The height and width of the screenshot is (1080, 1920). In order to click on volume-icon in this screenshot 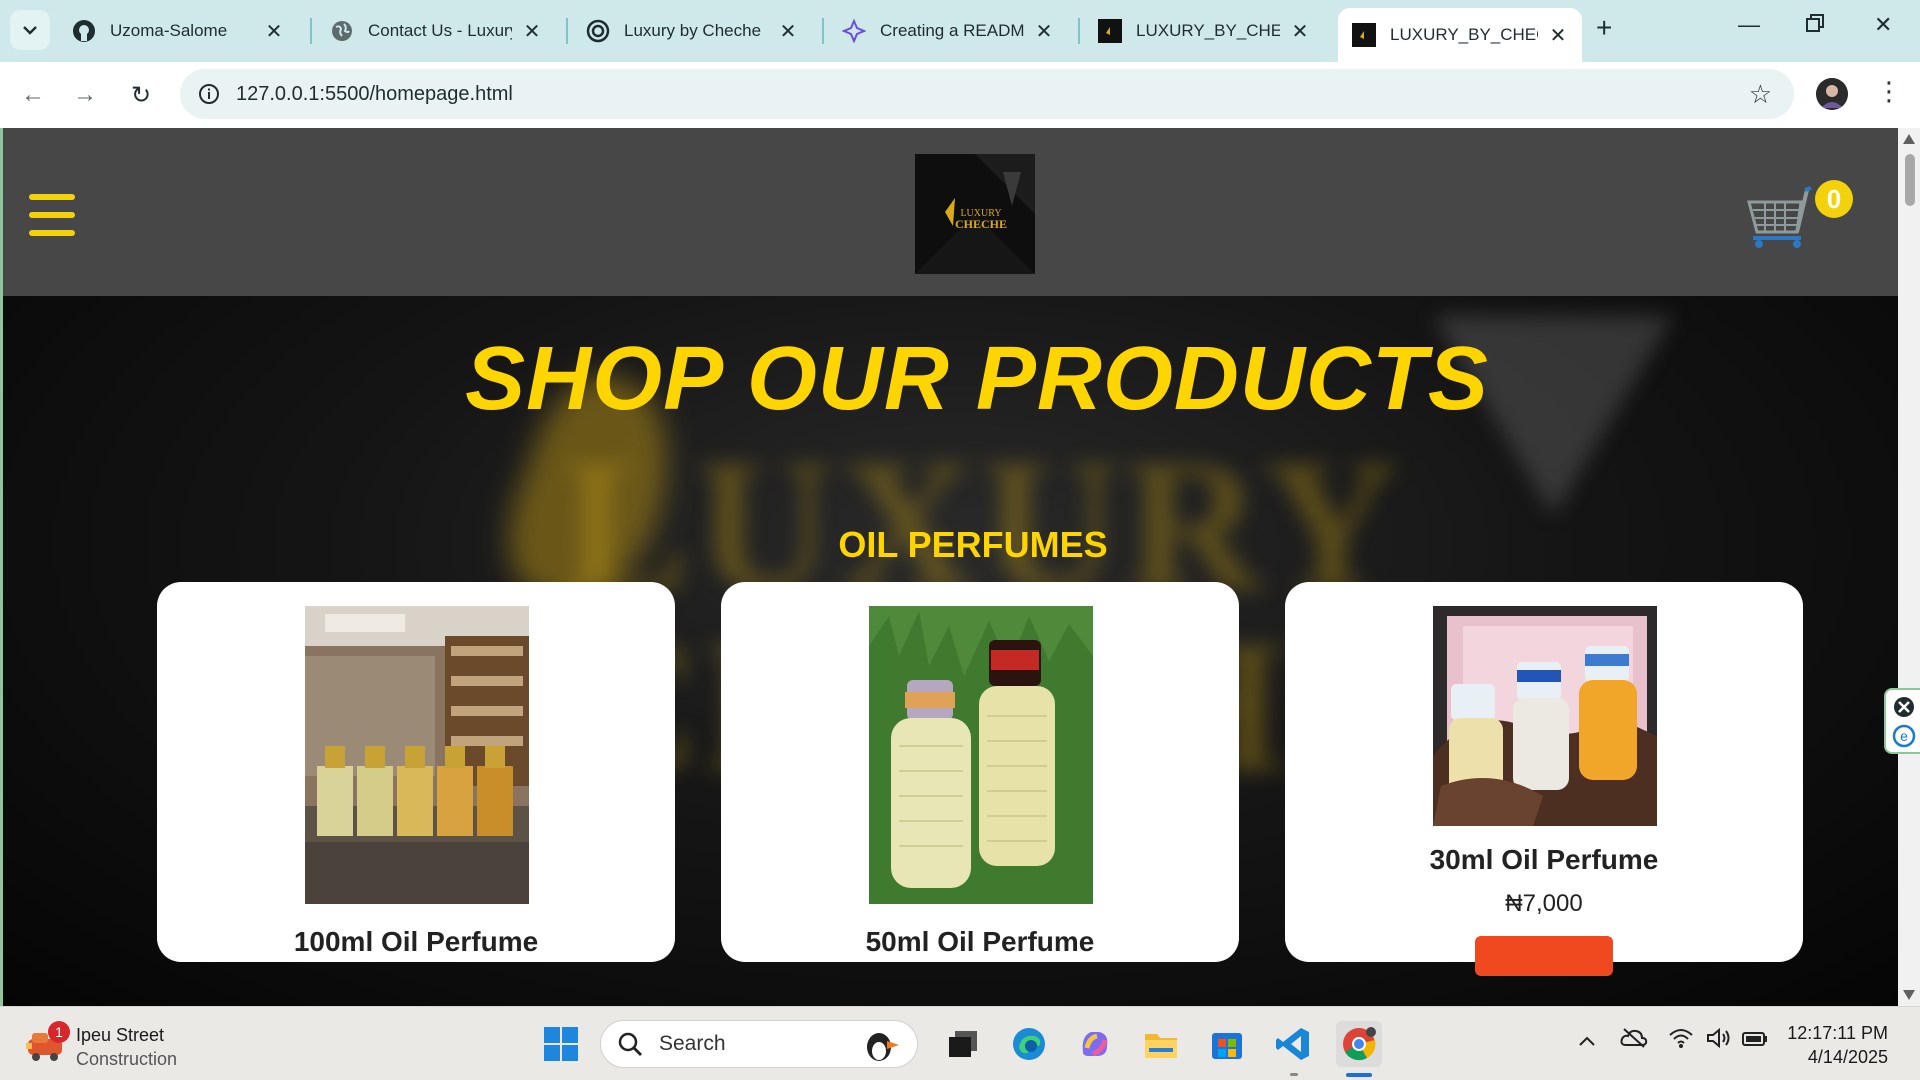, I will do `click(1719, 1041)`.